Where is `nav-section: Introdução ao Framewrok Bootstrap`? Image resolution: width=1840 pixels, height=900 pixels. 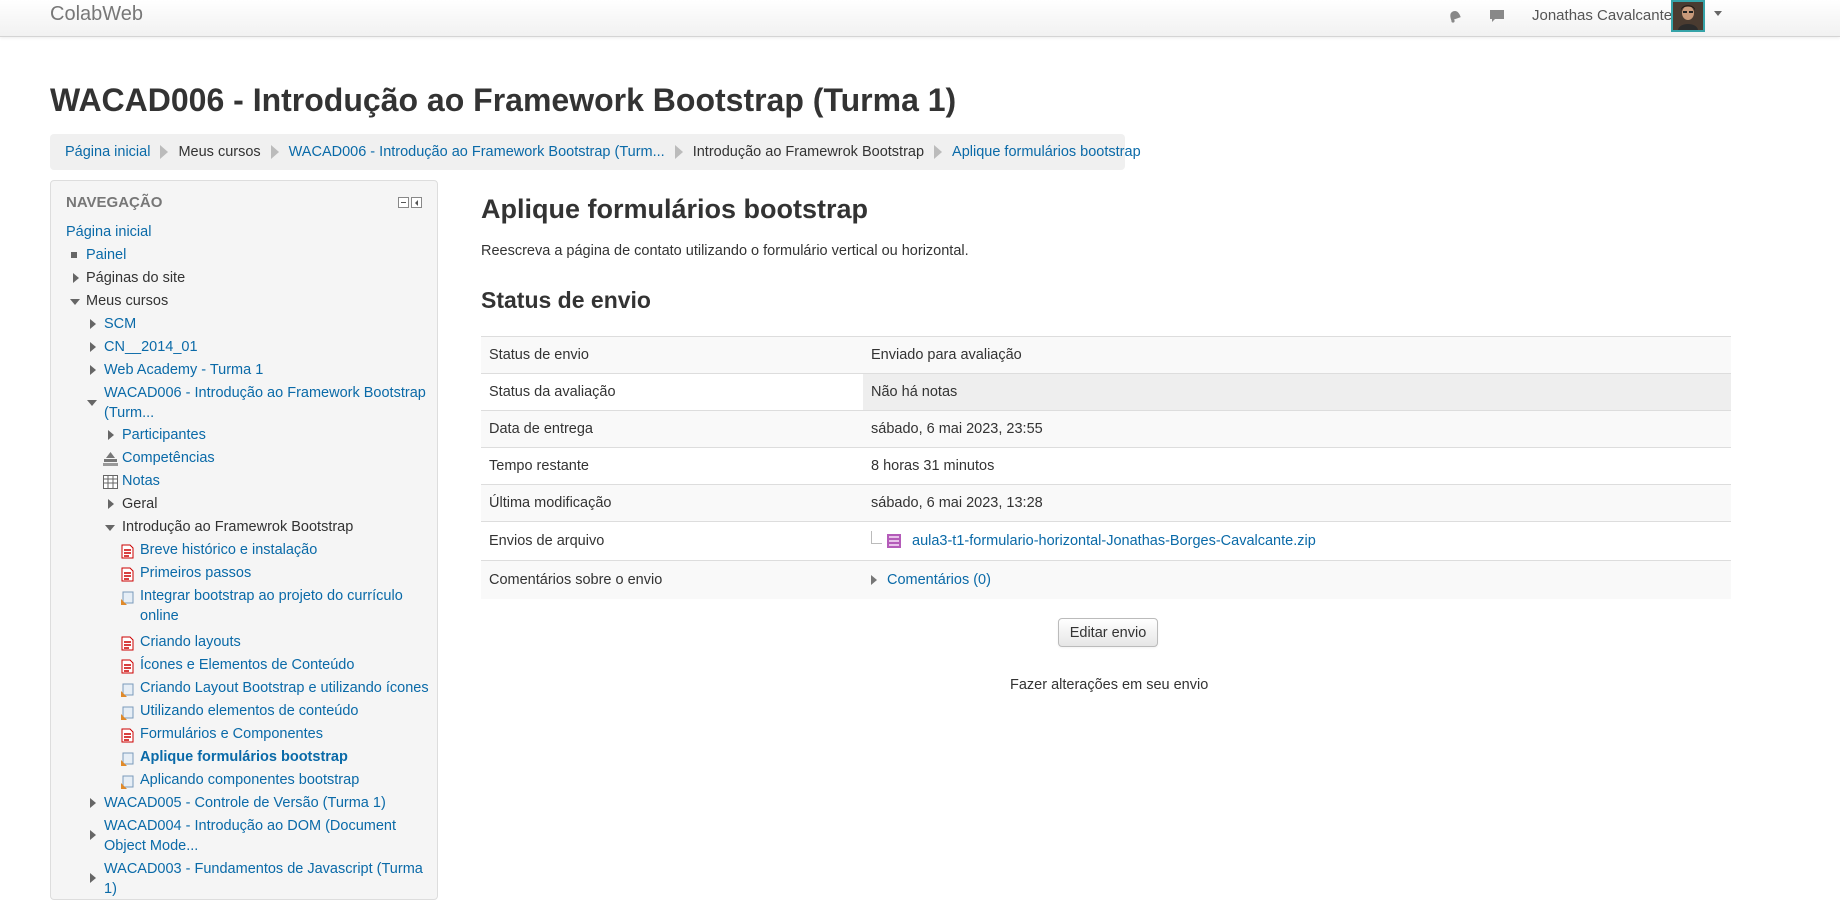 nav-section: Introdução ao Framewrok Bootstrap is located at coordinates (237, 527).